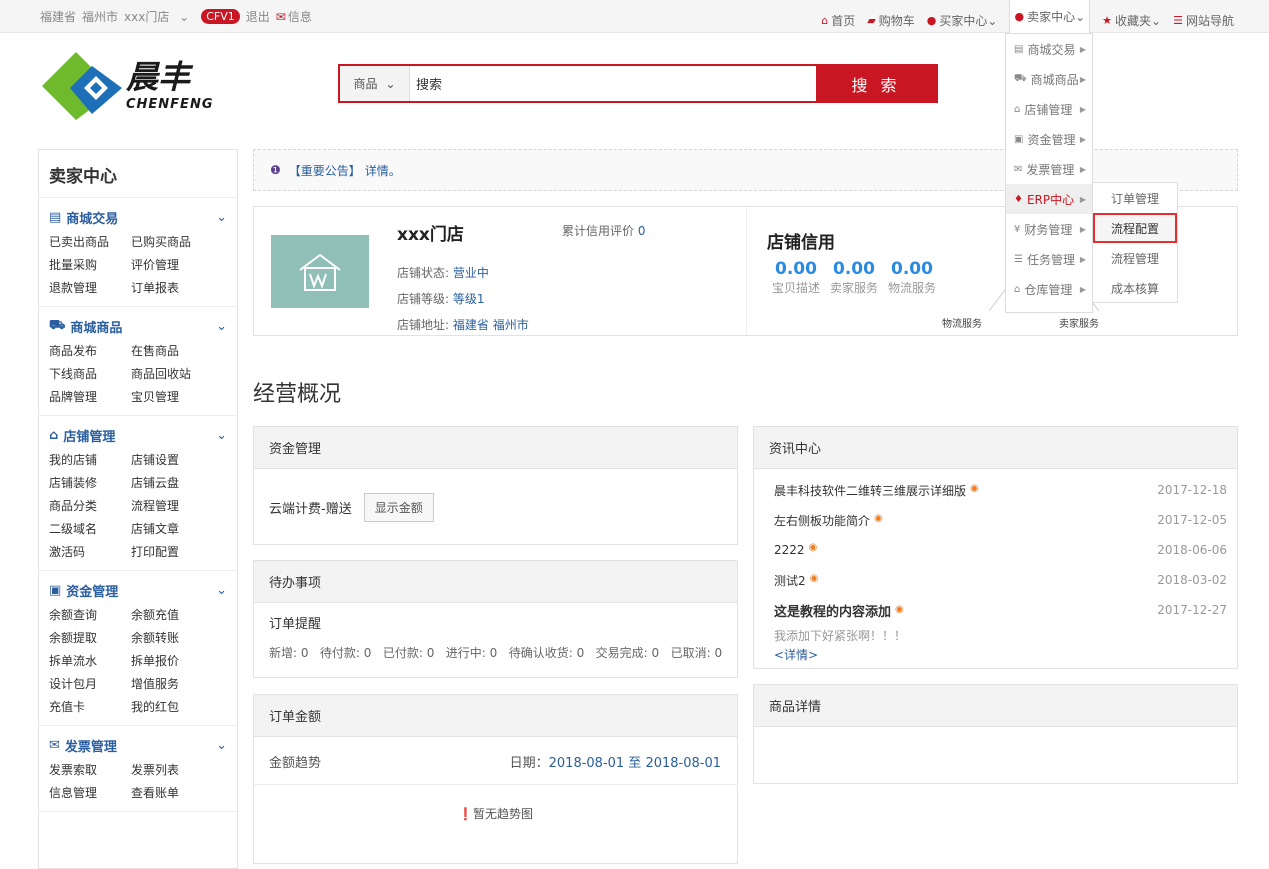 Image resolution: width=1269 pixels, height=869 pixels. What do you see at coordinates (995, 520) in the screenshot?
I see `news-item: 左右侧板功能简介 ◉ 2017-12-05` at bounding box center [995, 520].